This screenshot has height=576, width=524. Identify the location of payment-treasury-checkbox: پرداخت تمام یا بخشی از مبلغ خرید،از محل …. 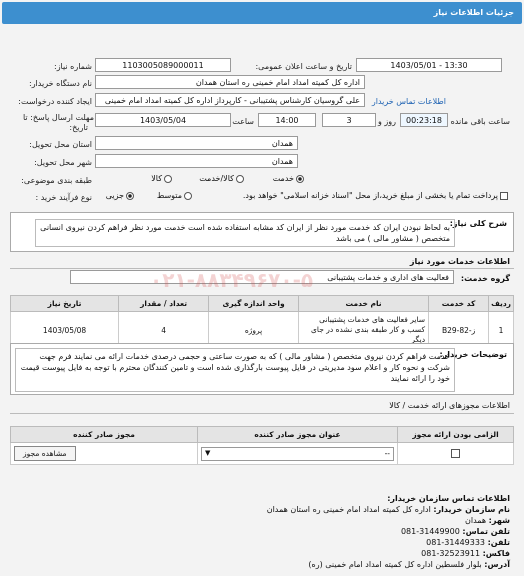
(376, 195).